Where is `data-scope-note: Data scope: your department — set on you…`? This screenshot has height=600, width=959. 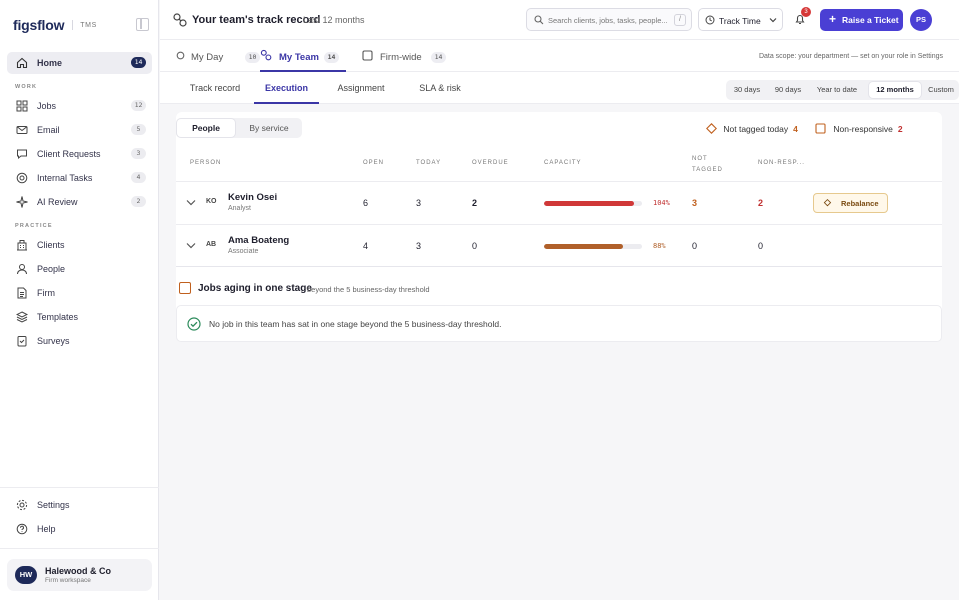 data-scope-note: Data scope: your department — set on you… is located at coordinates (850, 56).